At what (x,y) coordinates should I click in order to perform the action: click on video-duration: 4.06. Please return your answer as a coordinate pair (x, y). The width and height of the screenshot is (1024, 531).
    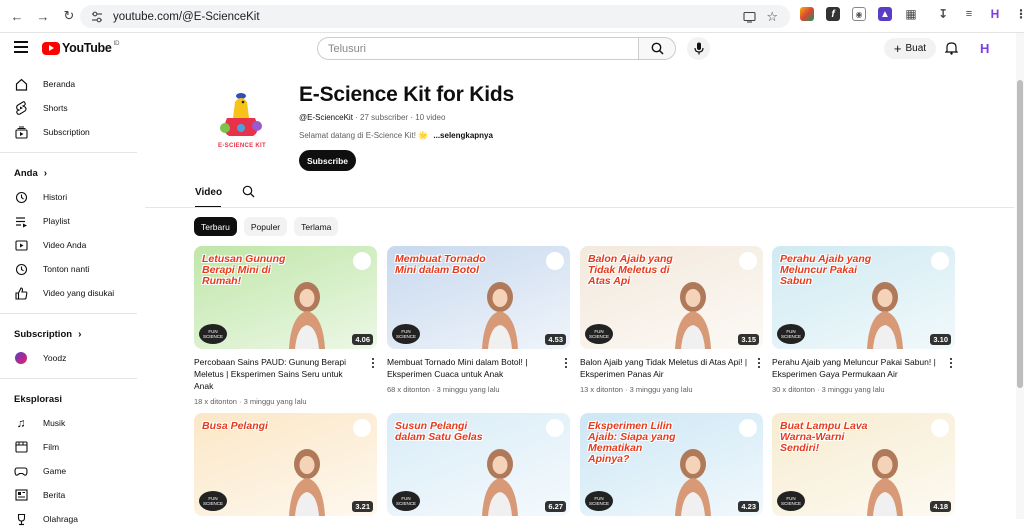
    Looking at the image, I should click on (362, 339).